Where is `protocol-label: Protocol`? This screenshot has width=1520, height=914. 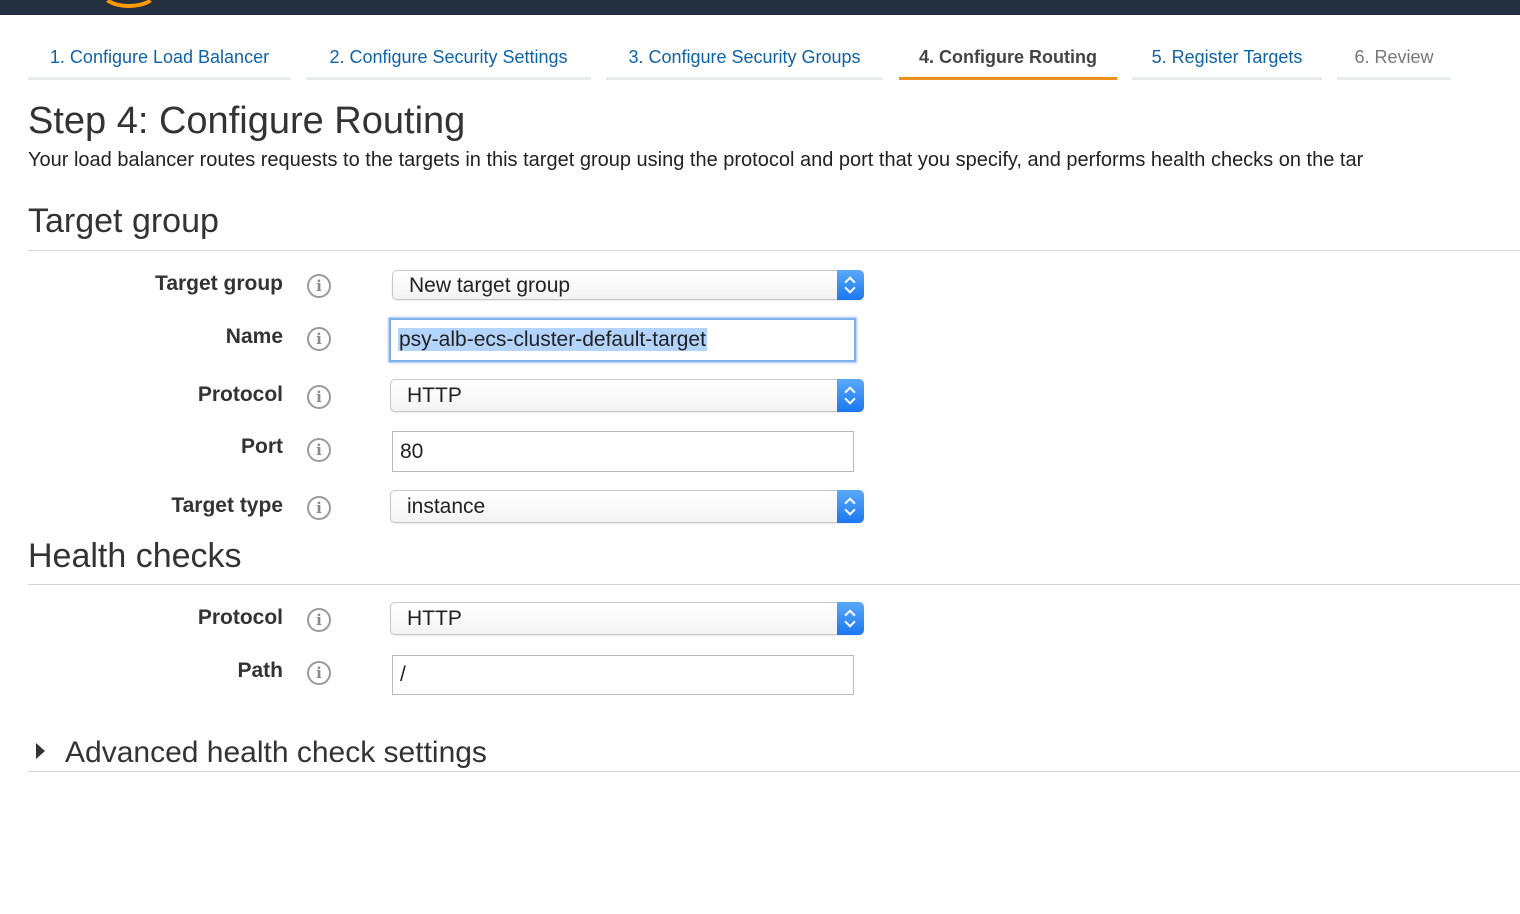
protocol-label: Protocol is located at coordinates (240, 394).